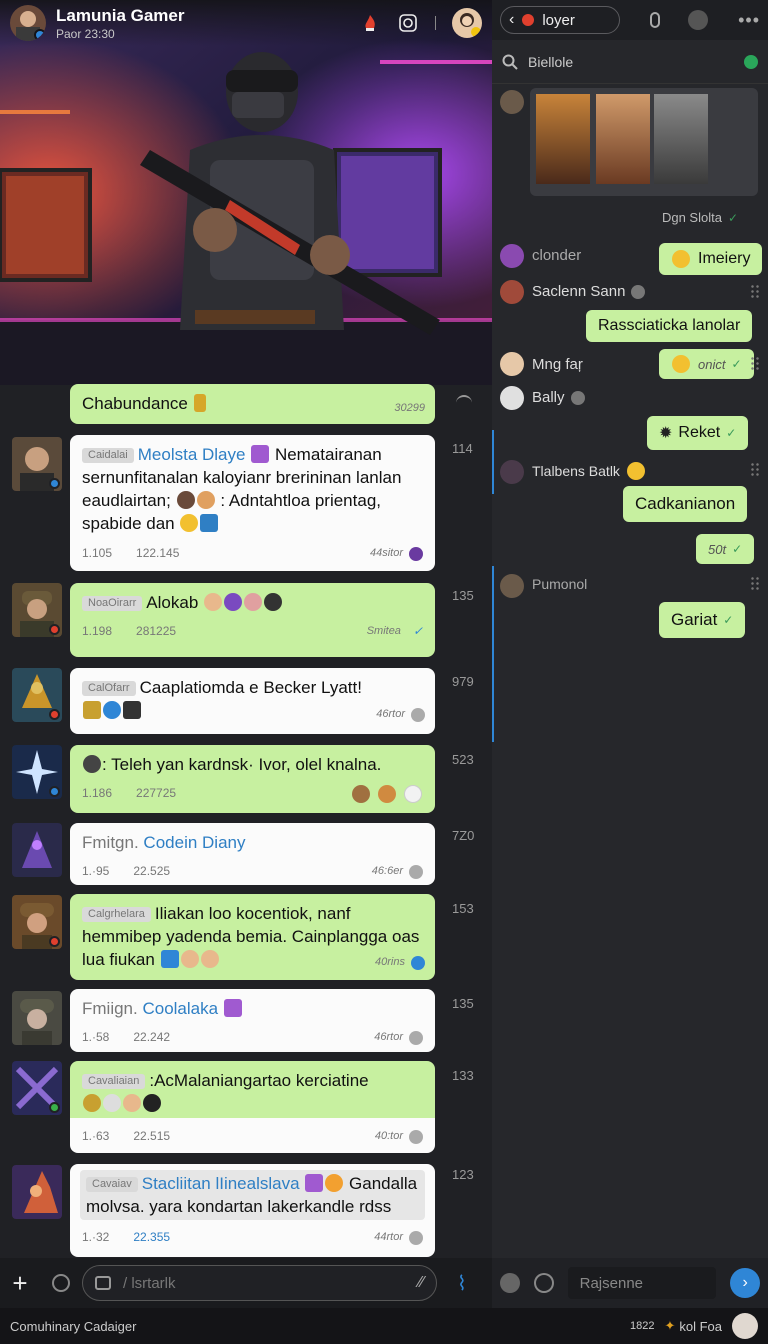  Describe the element at coordinates (655, 20) in the screenshot. I see `microphone-icon` at that location.